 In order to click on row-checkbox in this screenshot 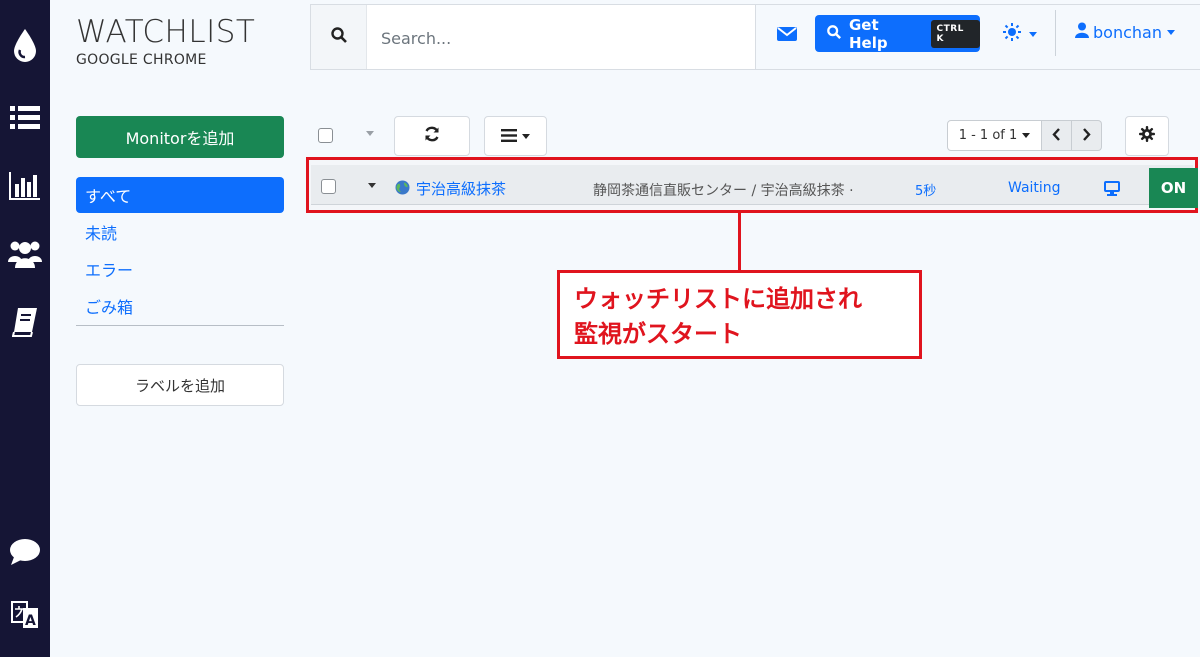, I will do `click(328, 186)`.